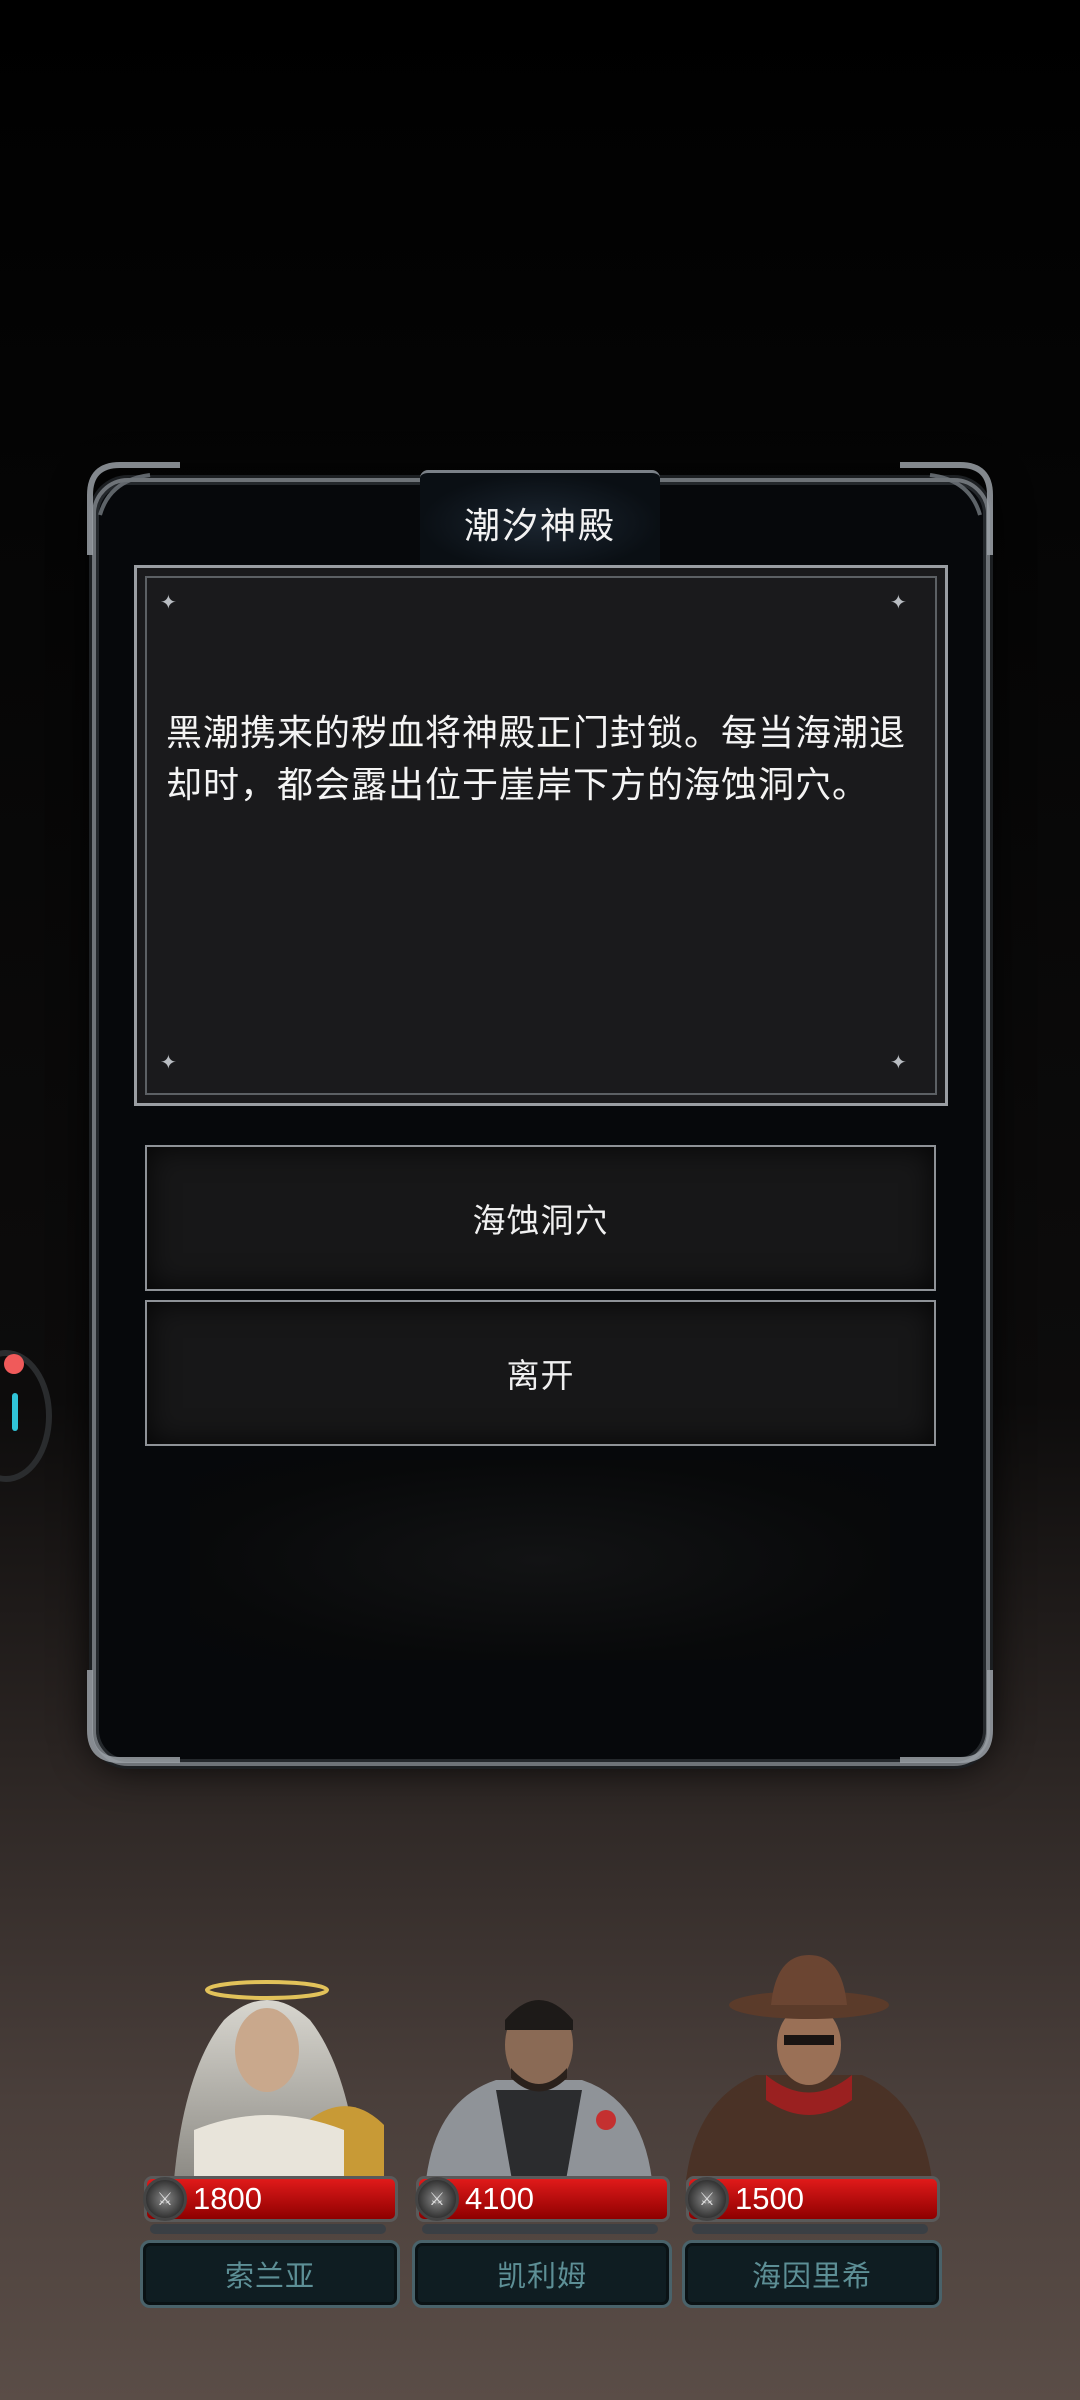  I want to click on event-title: 潮汐神殿, so click(539, 526).